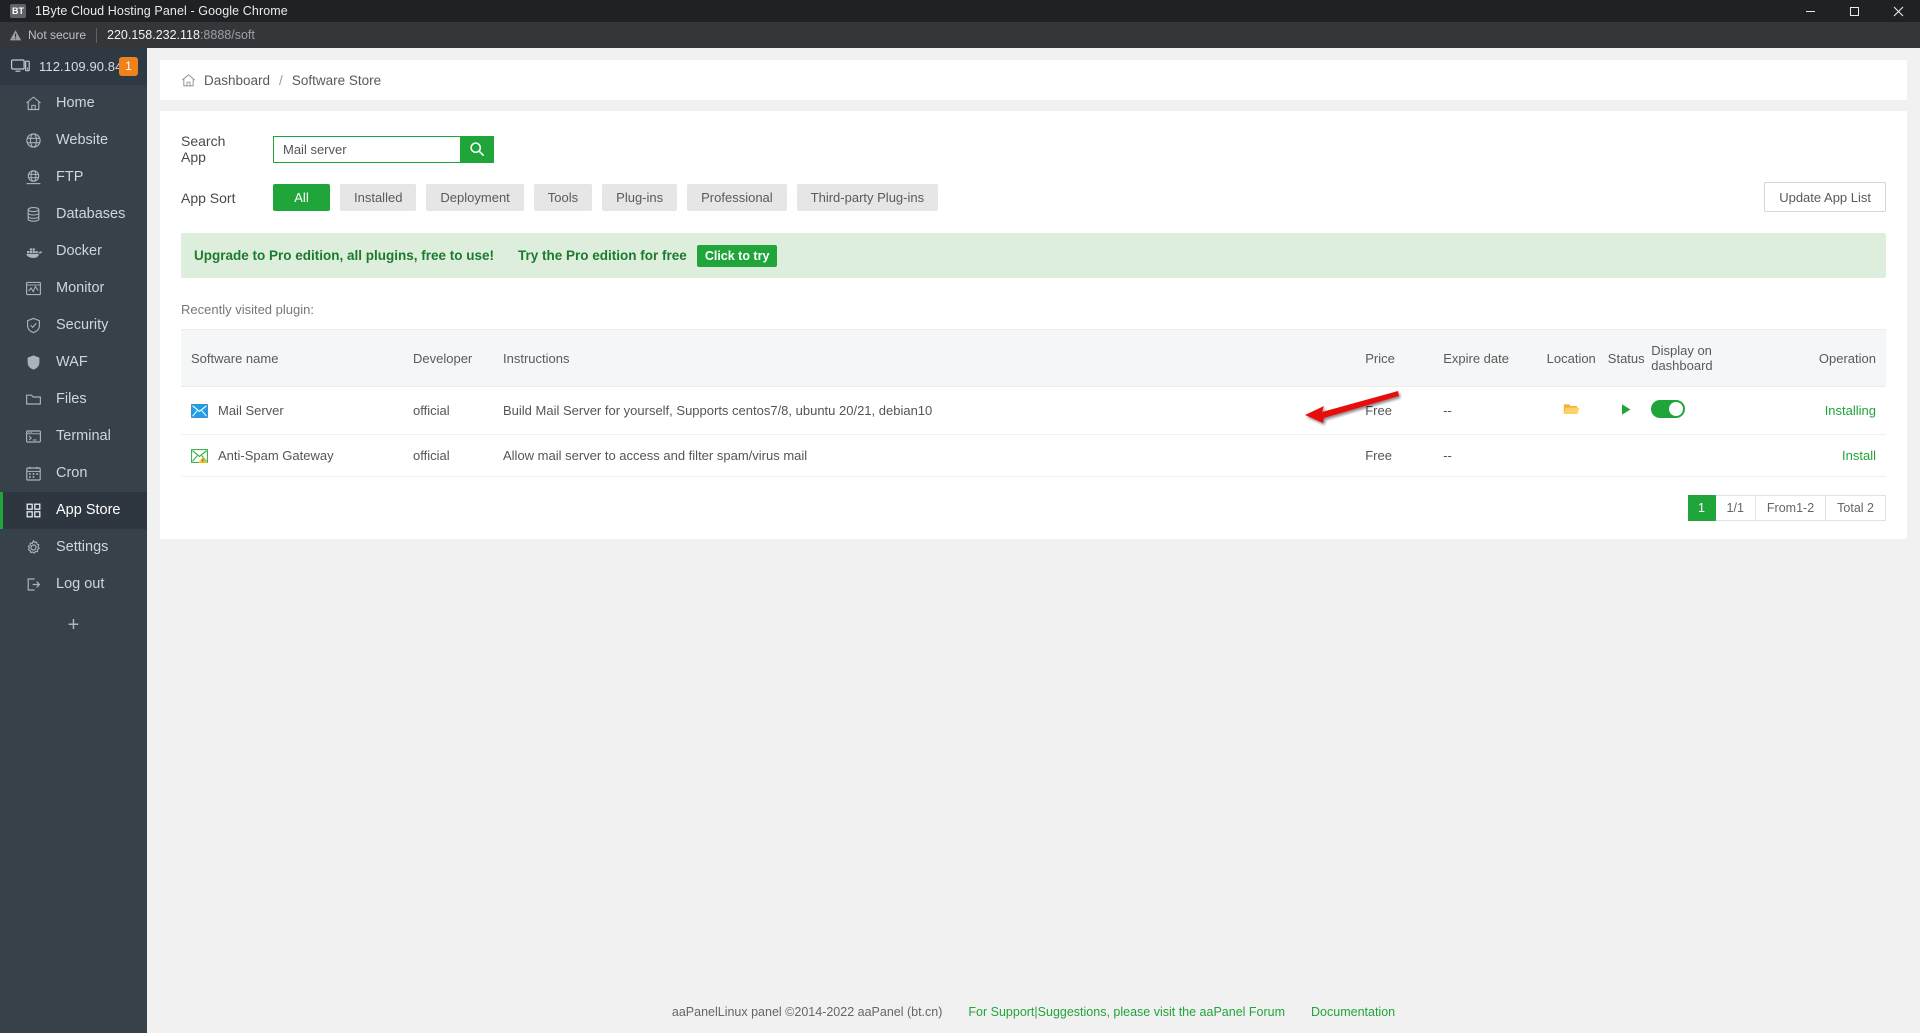 The width and height of the screenshot is (1920, 1033). Describe the element at coordinates (1856, 508) in the screenshot. I see `page-total: Total 2` at that location.